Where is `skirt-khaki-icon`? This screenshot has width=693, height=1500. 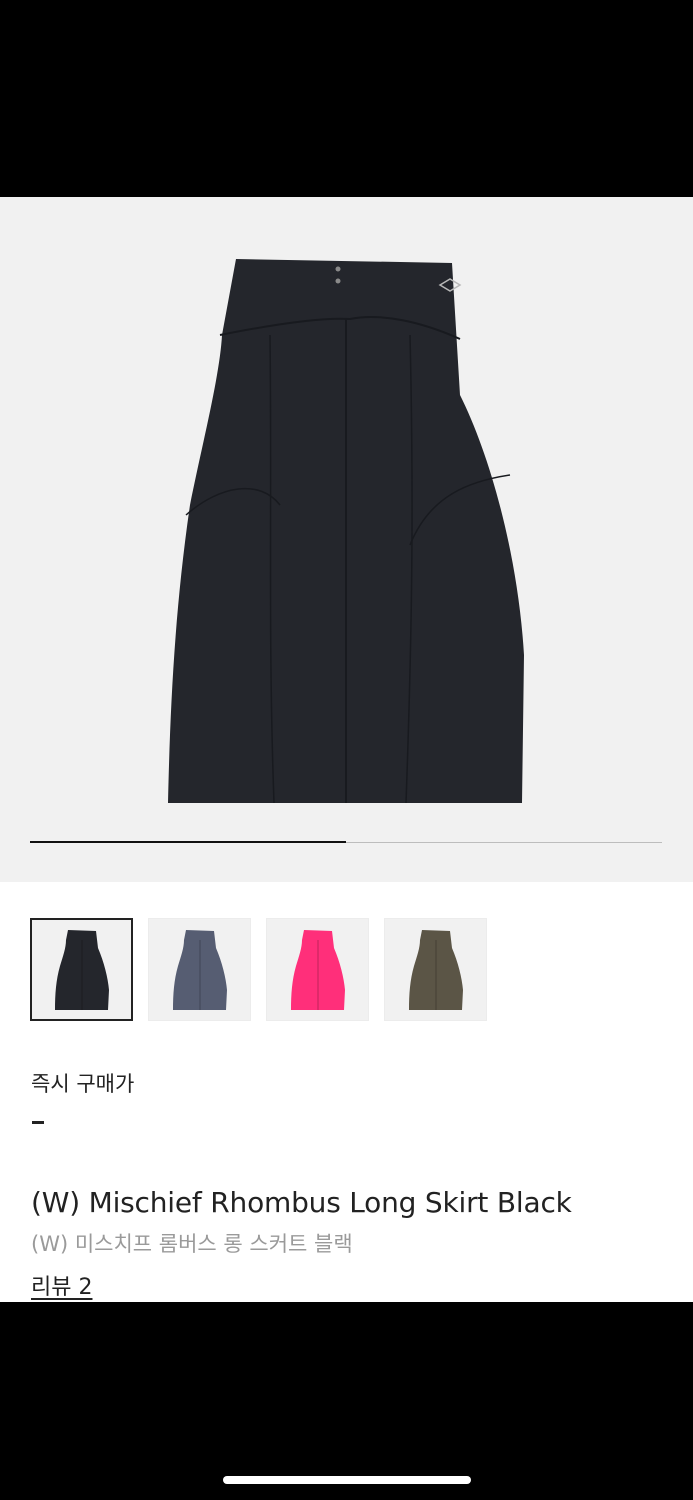 skirt-khaki-icon is located at coordinates (435, 969).